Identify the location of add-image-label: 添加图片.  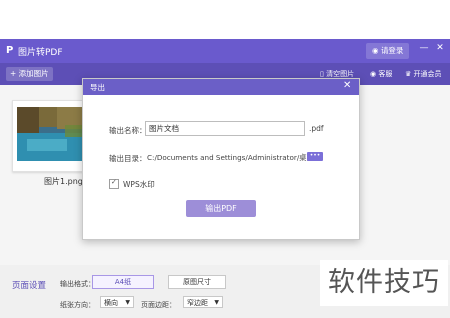
(33, 73).